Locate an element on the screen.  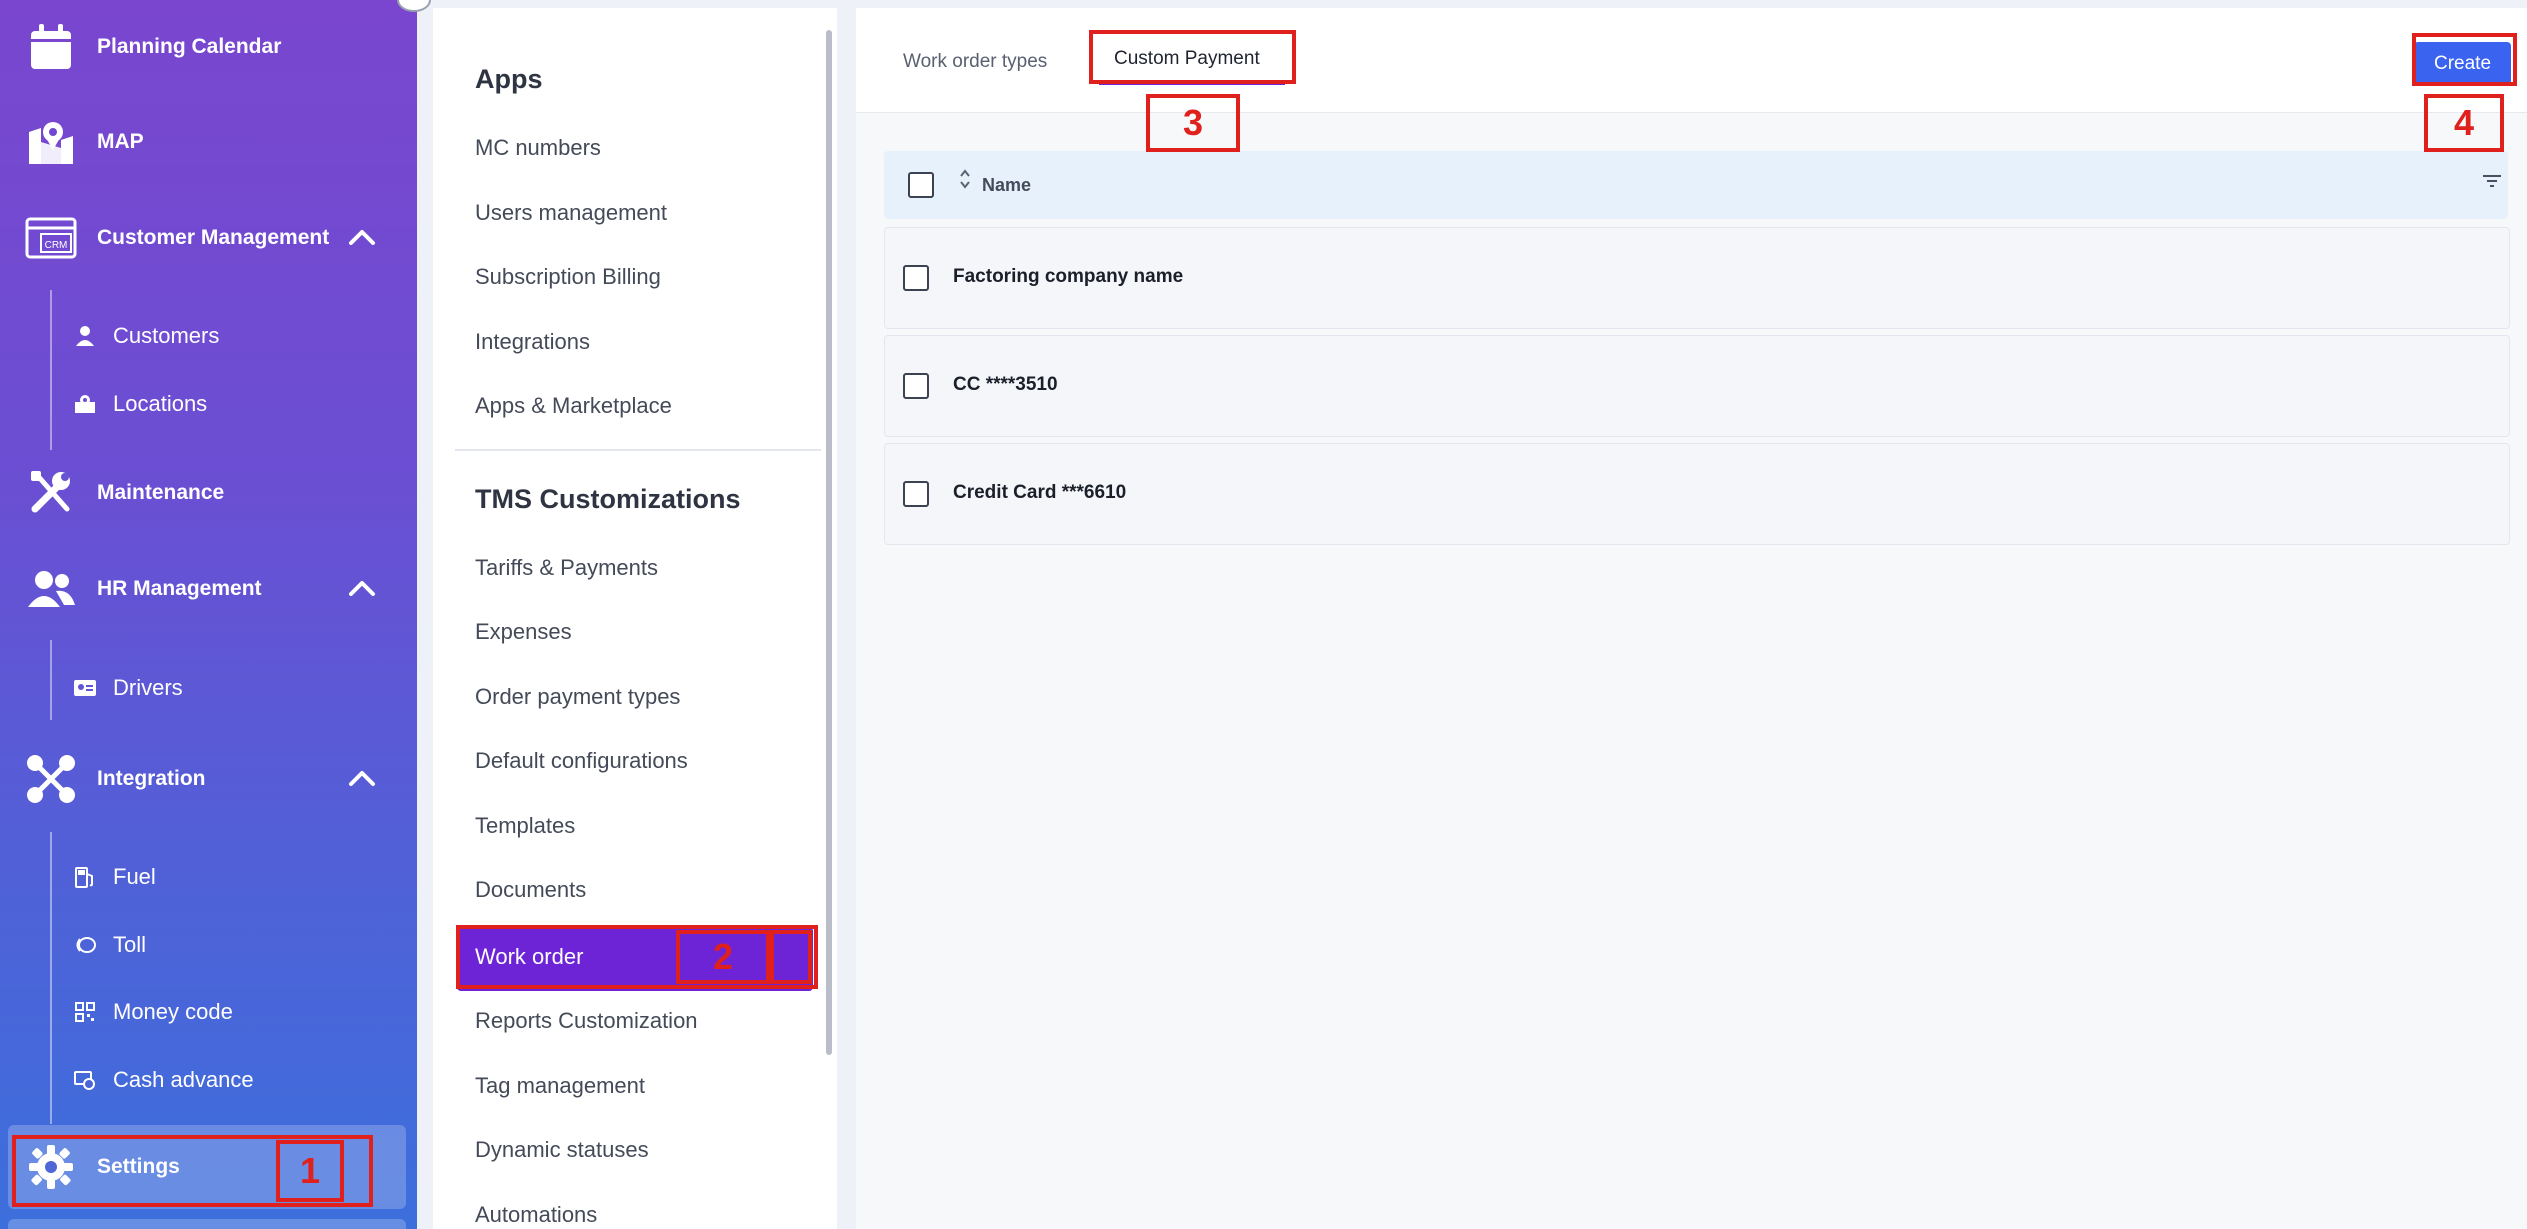
annotation-number-1: 1 is located at coordinates (310, 1171).